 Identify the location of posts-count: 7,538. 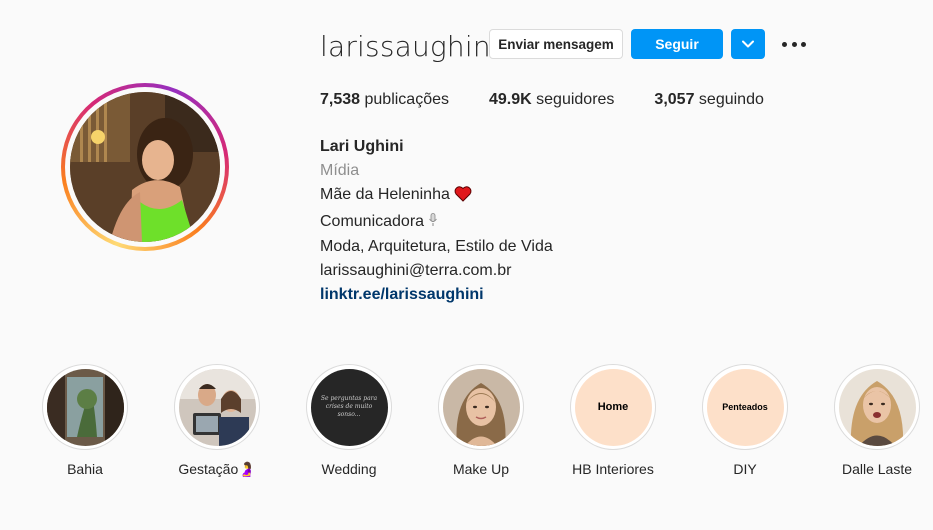
(340, 99).